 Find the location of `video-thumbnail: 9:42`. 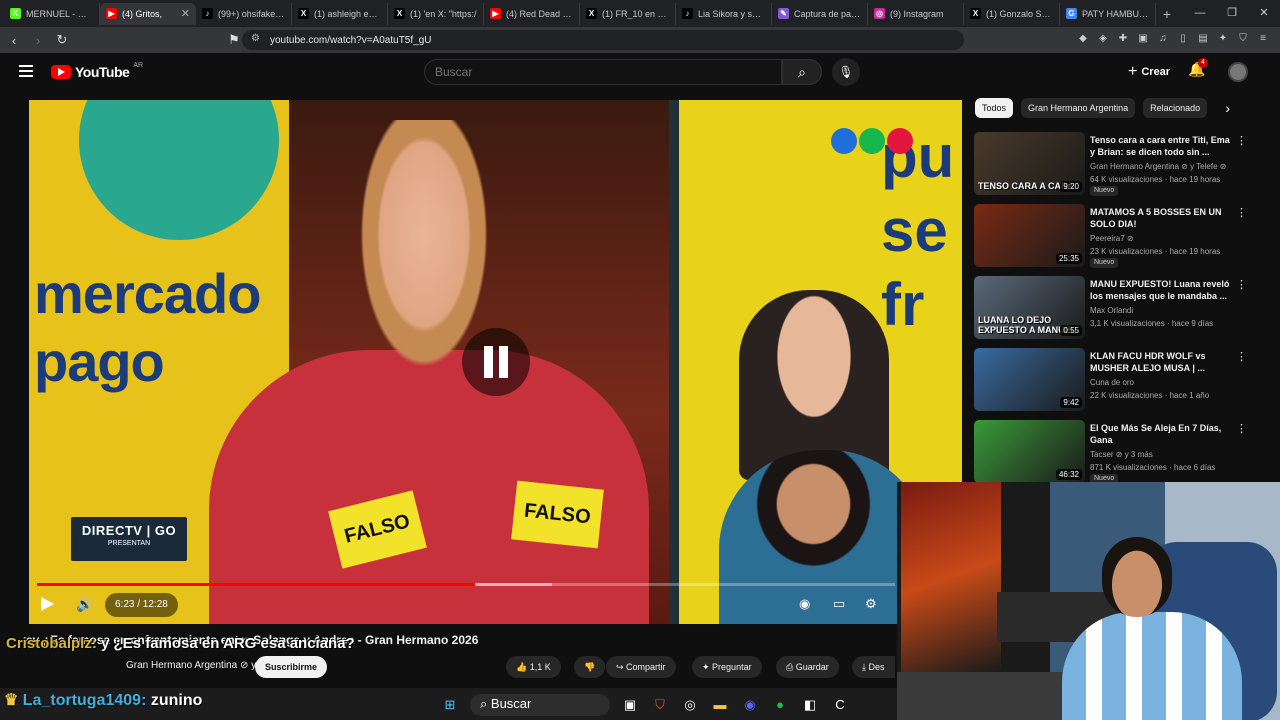

video-thumbnail: 9:42 is located at coordinates (1029, 379).